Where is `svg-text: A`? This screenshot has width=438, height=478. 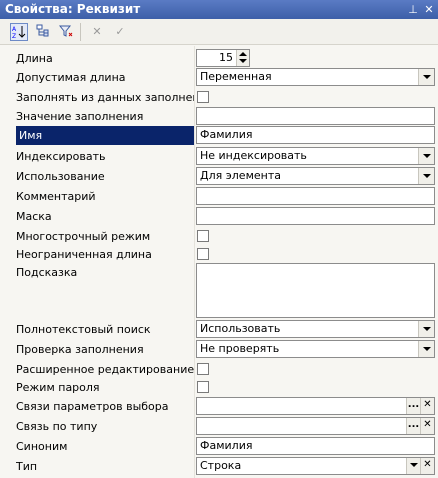
svg-text: A is located at coordinates (14, 29).